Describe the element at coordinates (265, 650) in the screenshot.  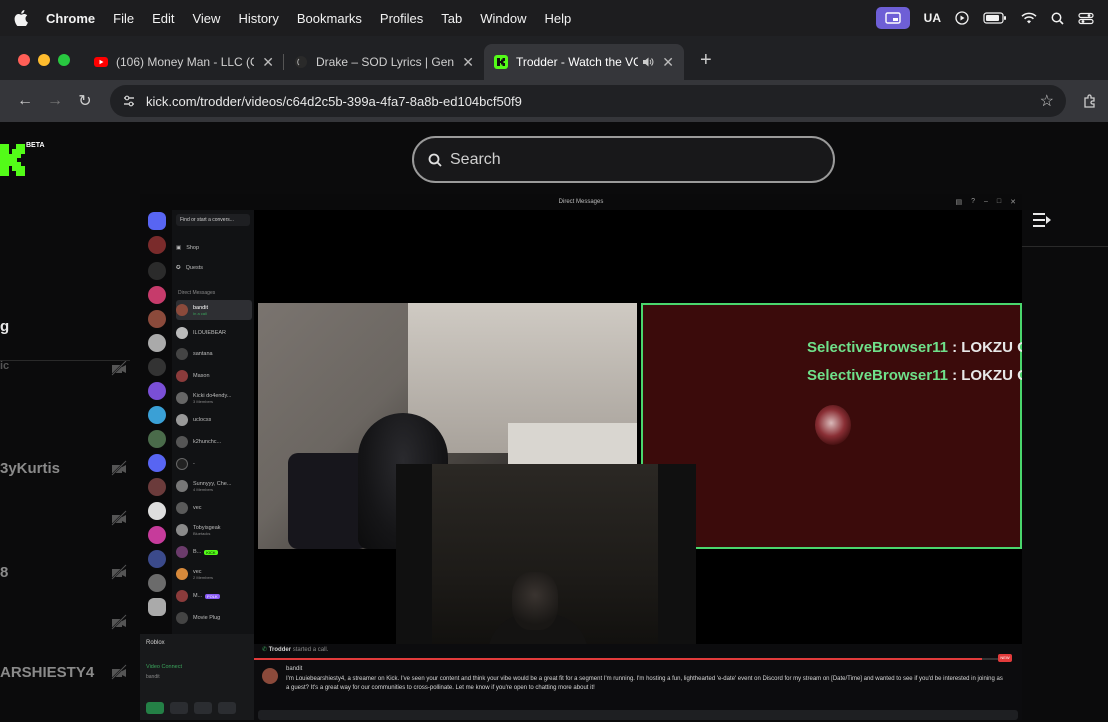
I see `phone-icon: ✆` at that location.